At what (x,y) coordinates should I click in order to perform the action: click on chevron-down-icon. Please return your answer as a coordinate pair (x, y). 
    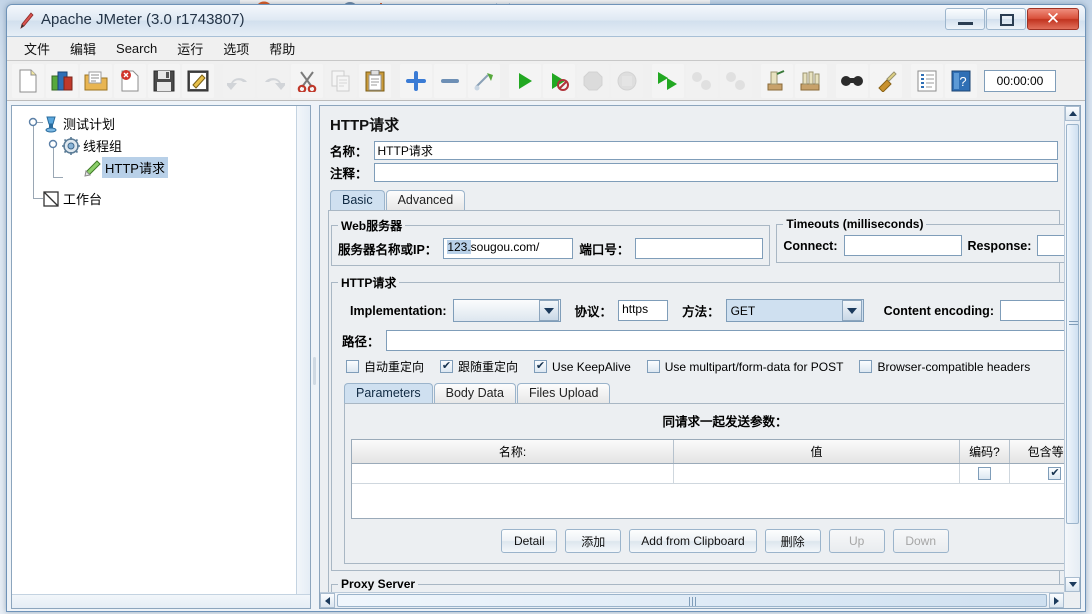
    Looking at the image, I should click on (548, 310).